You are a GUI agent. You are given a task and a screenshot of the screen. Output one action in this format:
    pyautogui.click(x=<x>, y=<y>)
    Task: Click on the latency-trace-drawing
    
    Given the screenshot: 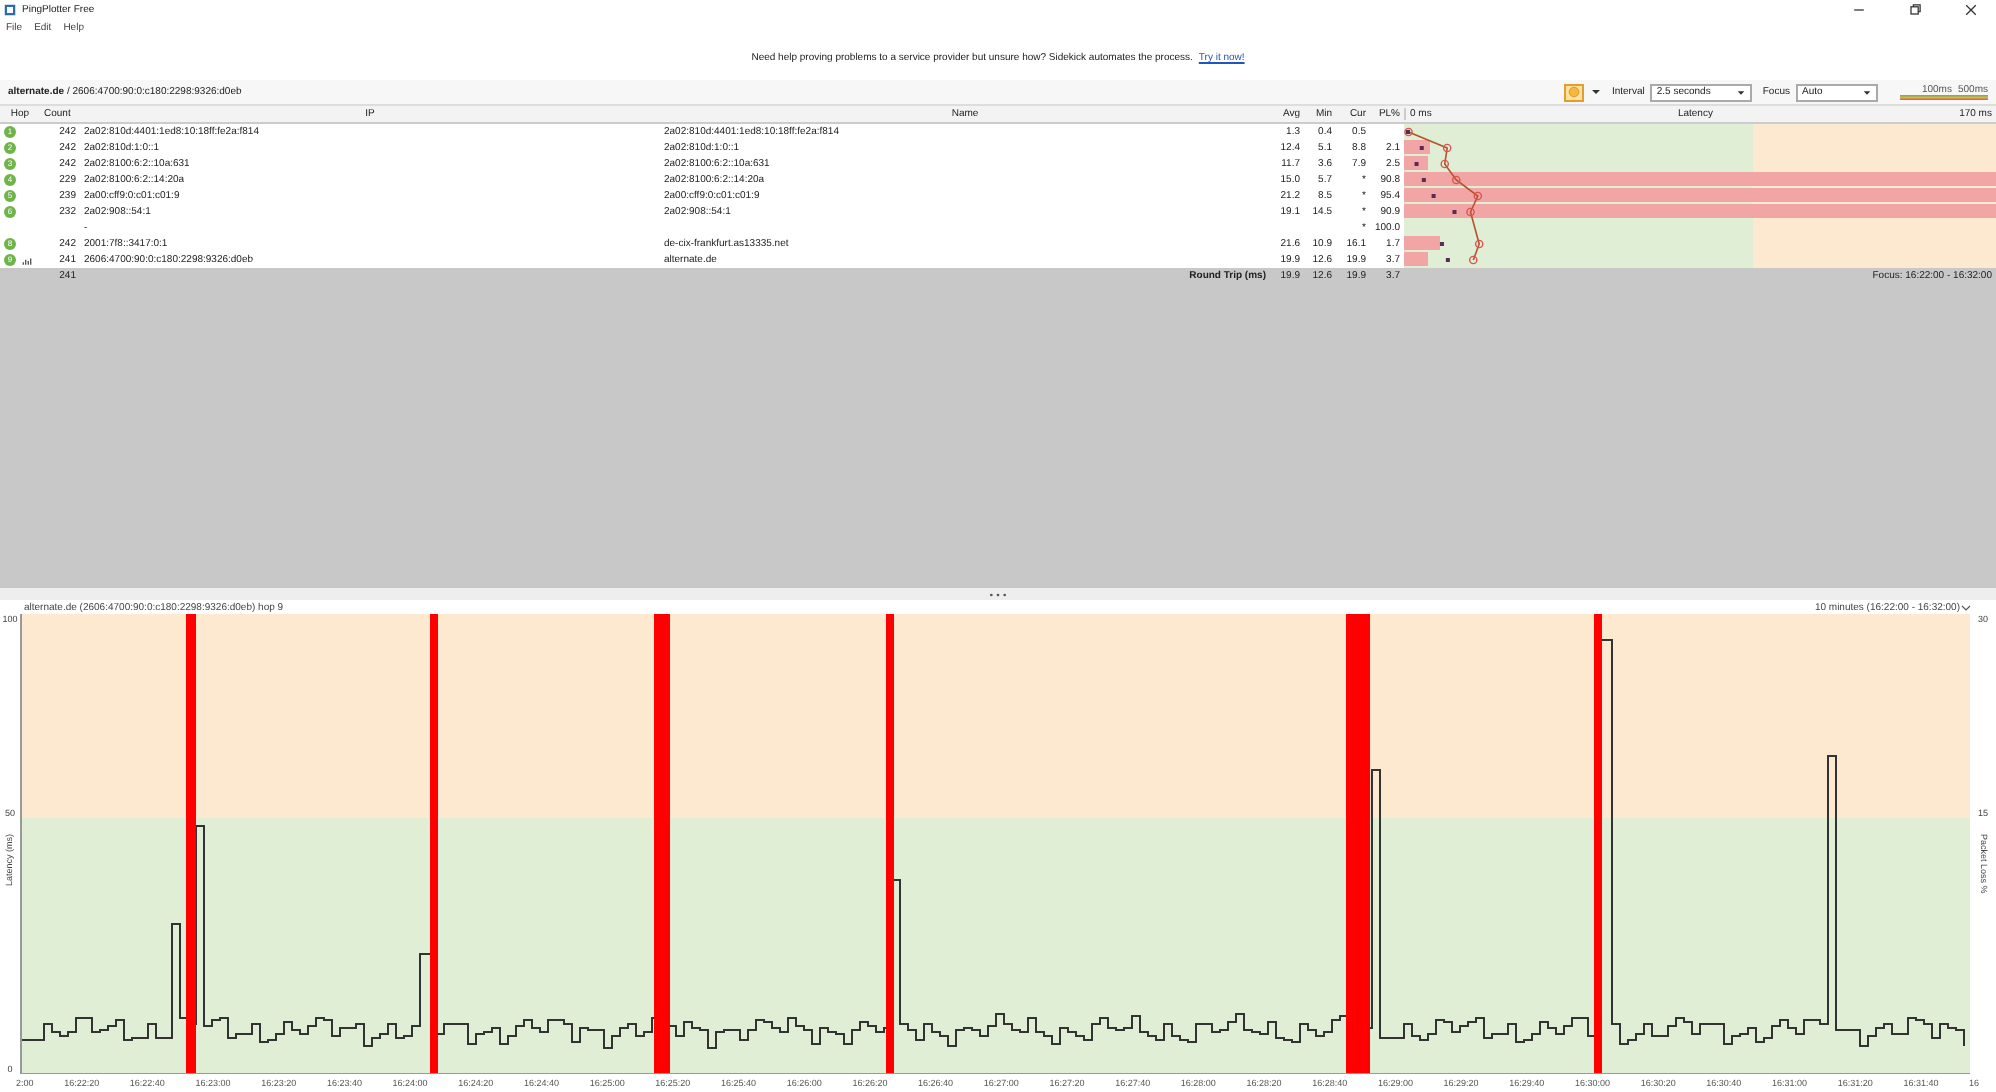 What is the action you would take?
    pyautogui.click(x=1445, y=196)
    